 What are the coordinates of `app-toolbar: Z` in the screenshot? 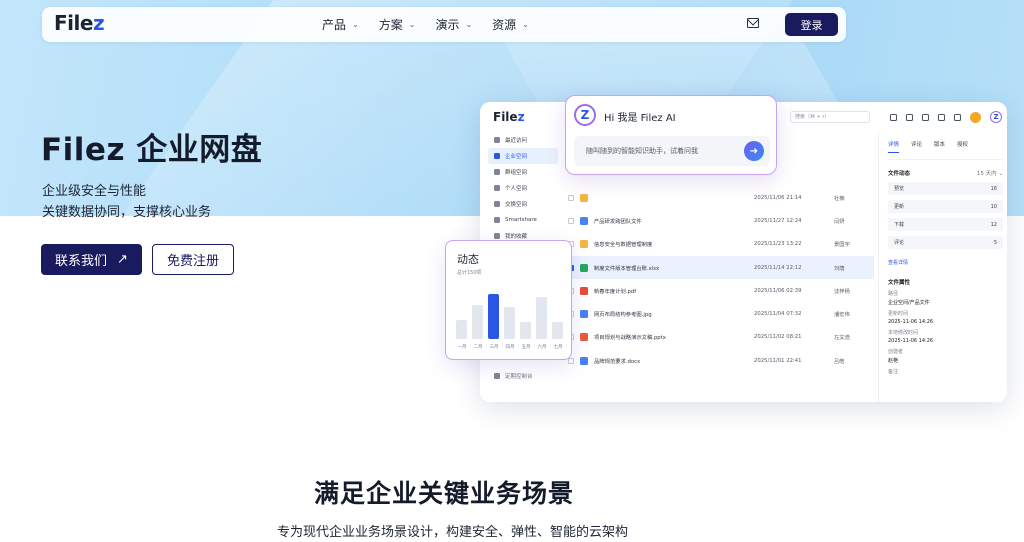 It's located at (946, 117).